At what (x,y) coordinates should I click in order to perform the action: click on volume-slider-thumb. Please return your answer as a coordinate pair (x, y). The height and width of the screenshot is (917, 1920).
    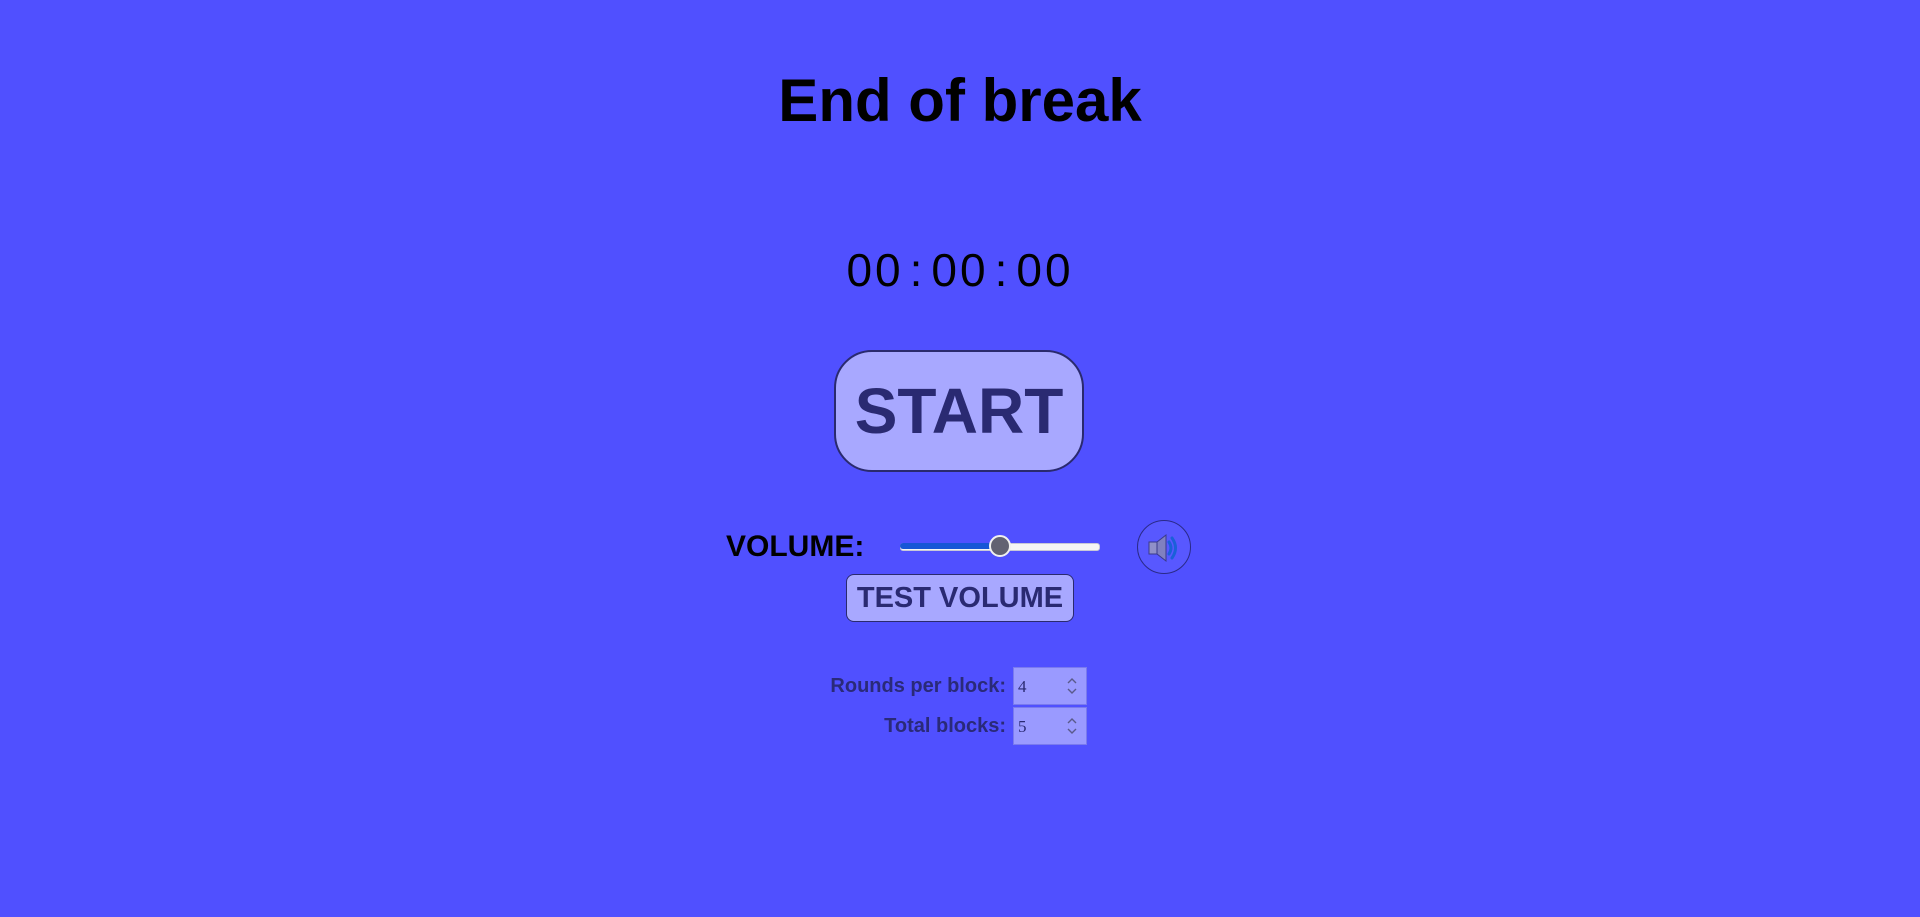
    Looking at the image, I should click on (1000, 546).